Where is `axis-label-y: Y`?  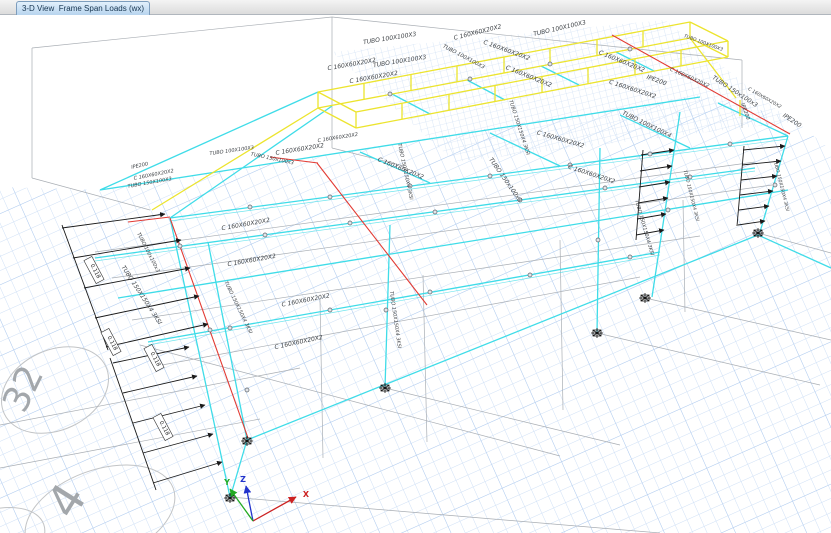 axis-label-y: Y is located at coordinates (226, 482).